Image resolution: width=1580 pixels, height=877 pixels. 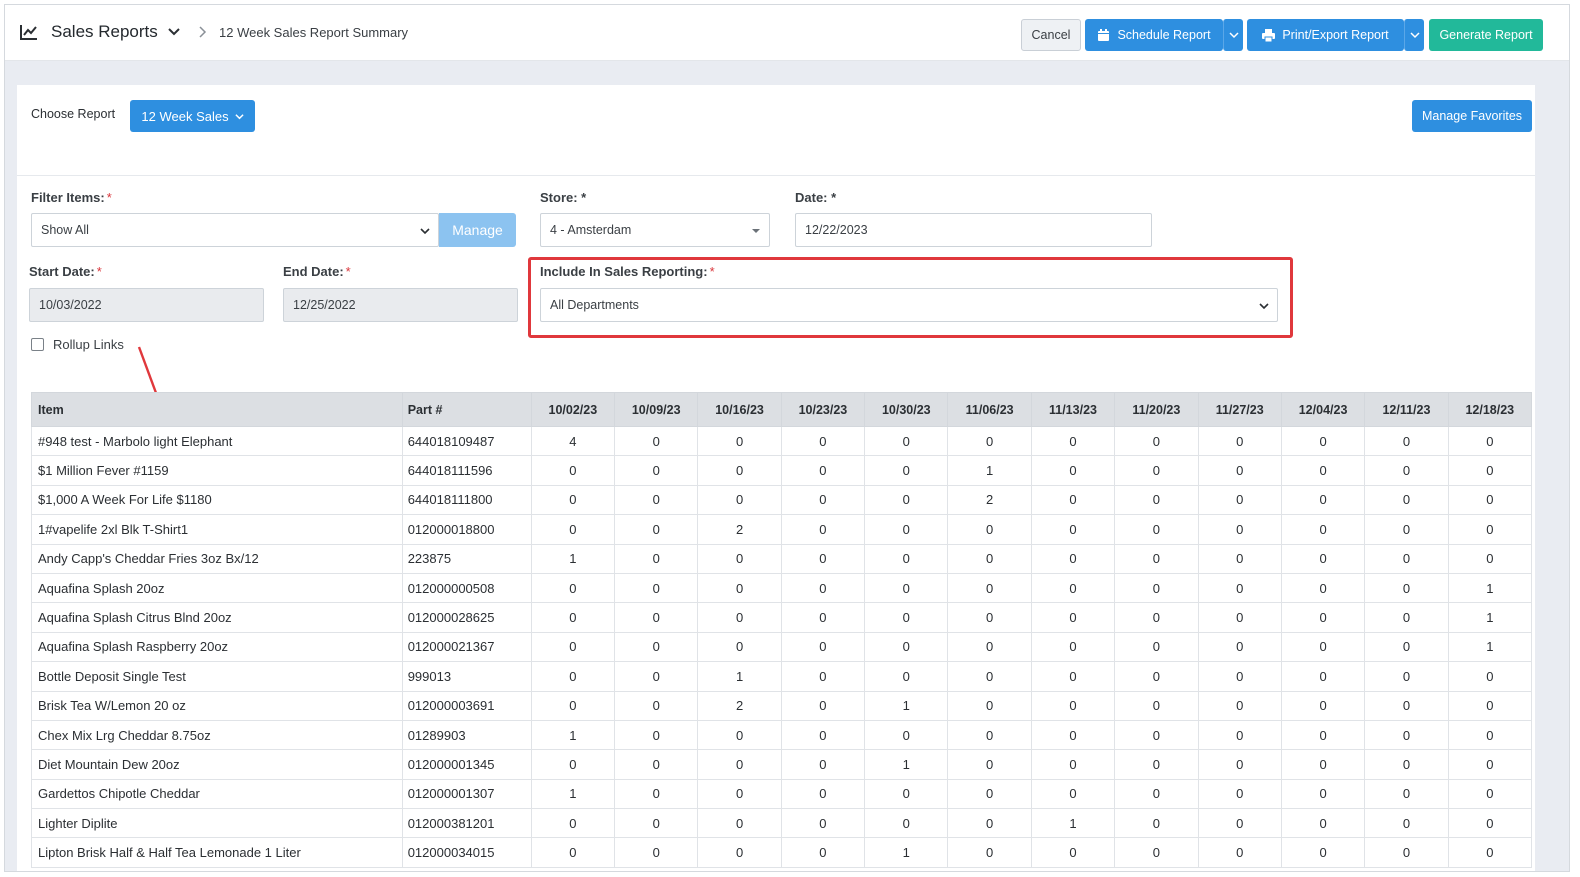 What do you see at coordinates (906, 409) in the screenshot?
I see `column-header: 10/30/23` at bounding box center [906, 409].